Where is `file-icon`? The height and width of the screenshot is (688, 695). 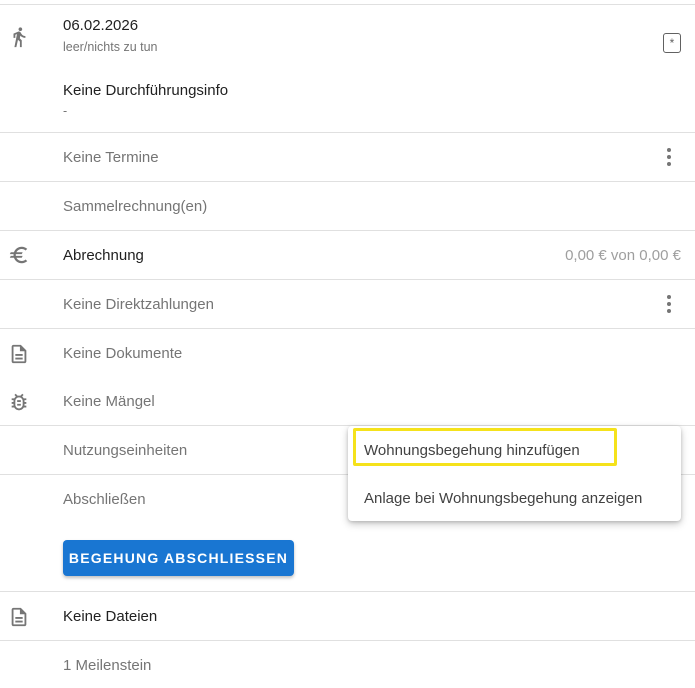 file-icon is located at coordinates (19, 617).